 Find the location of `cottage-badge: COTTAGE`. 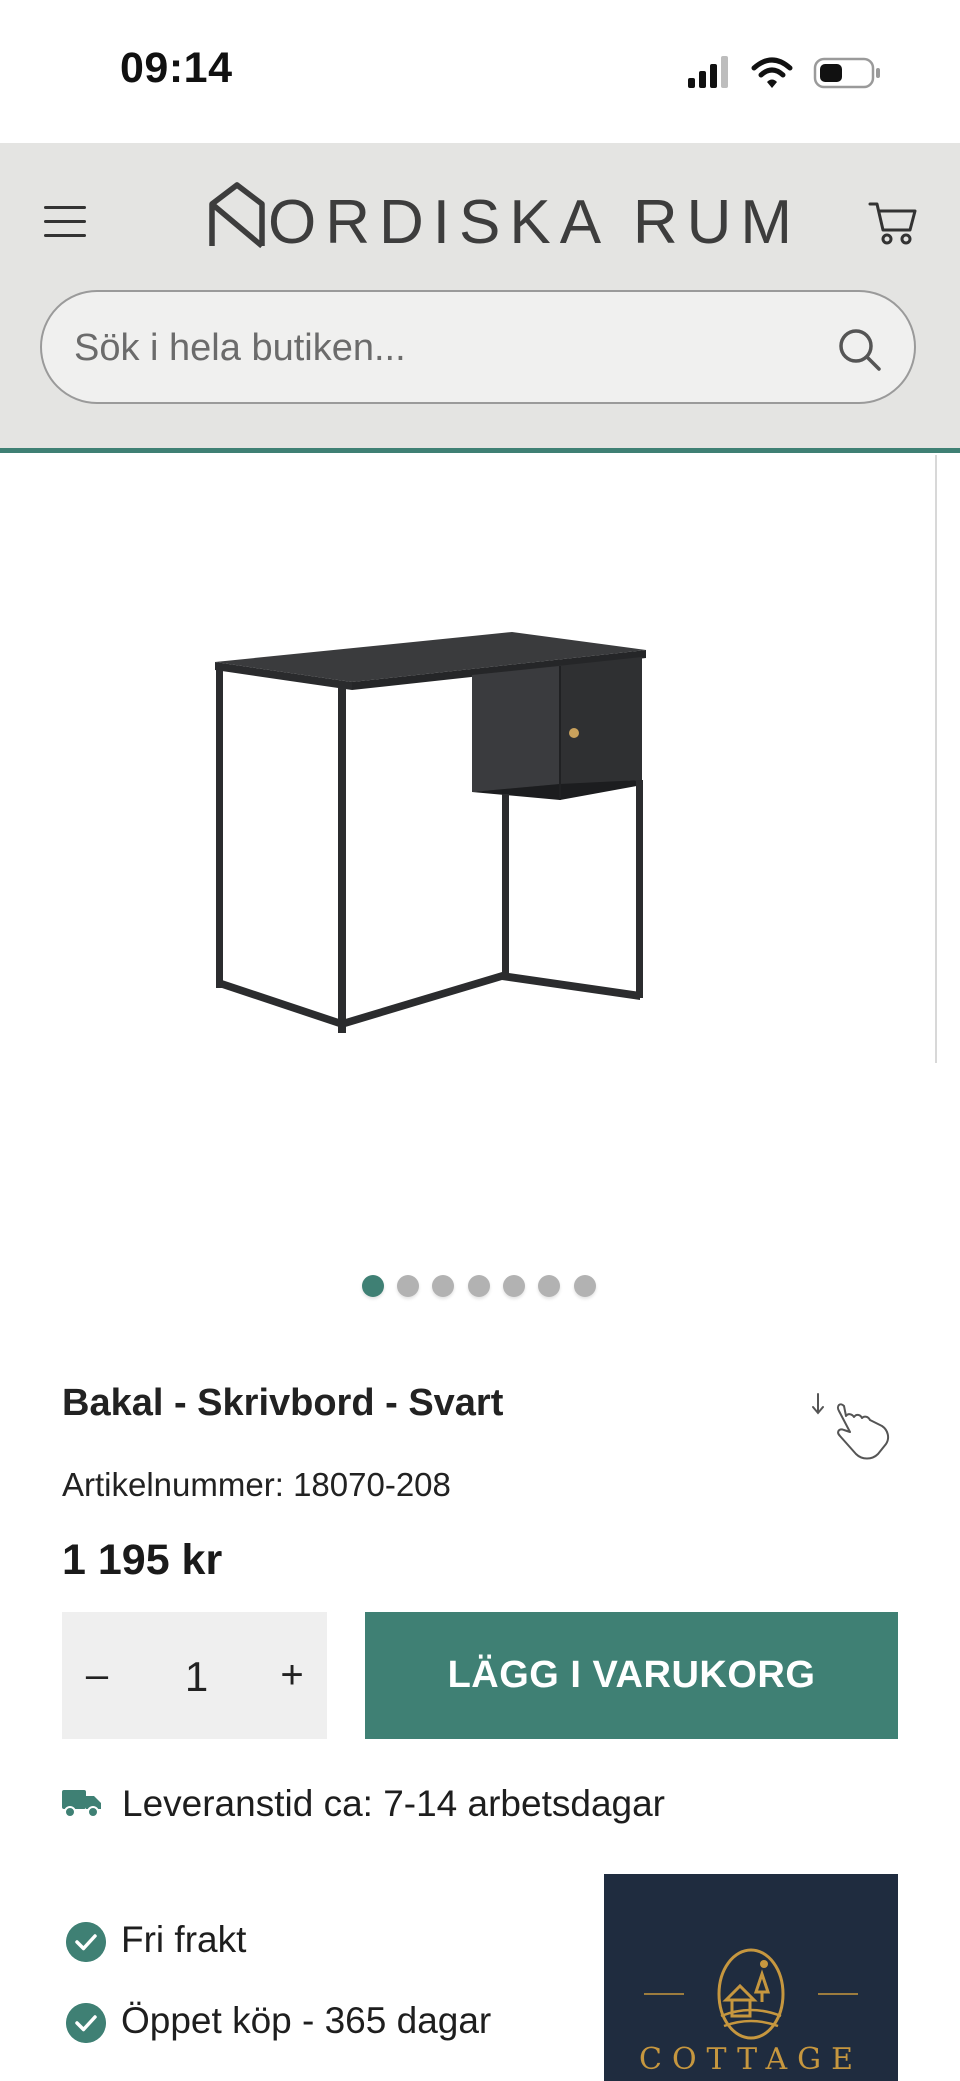

cottage-badge: COTTAGE is located at coordinates (751, 1977).